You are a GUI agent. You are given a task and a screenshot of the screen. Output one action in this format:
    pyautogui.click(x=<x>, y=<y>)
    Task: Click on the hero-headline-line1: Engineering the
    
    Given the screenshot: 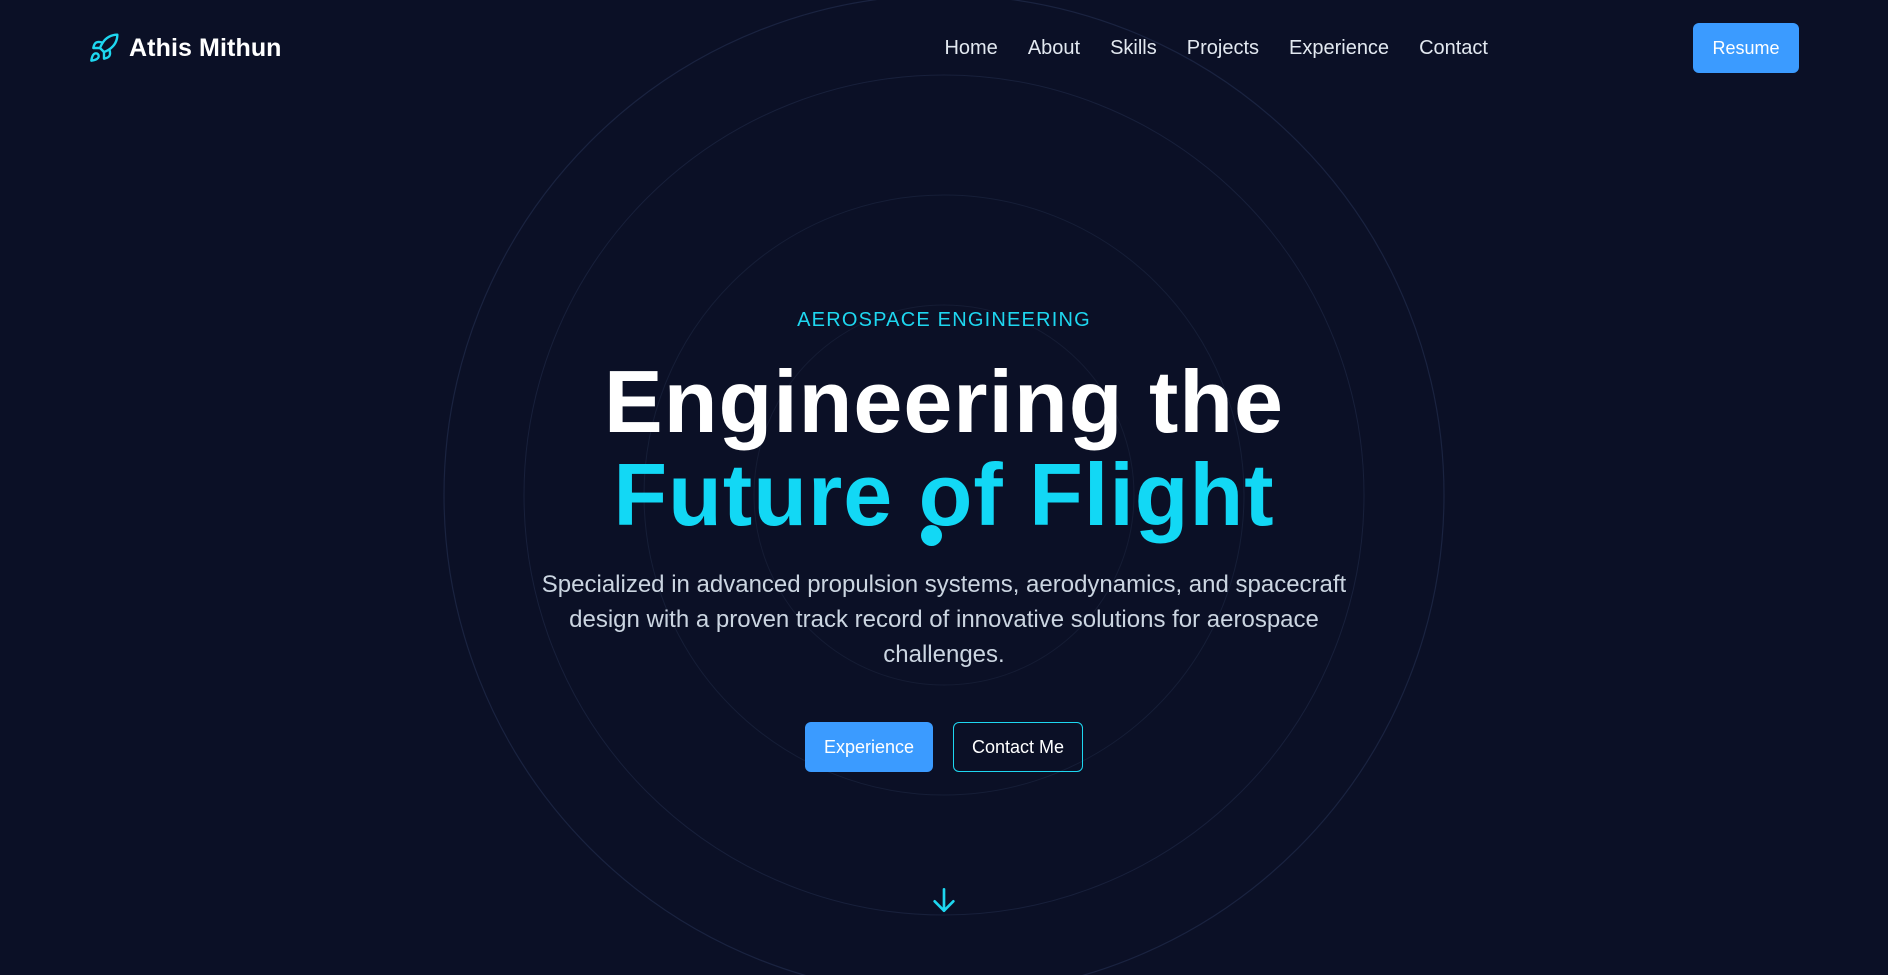 What is the action you would take?
    pyautogui.click(x=944, y=401)
    